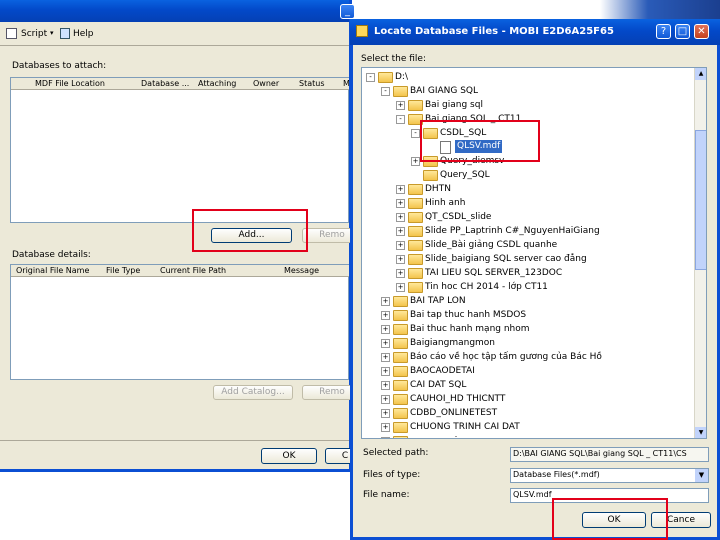 This screenshot has height=540, width=720. Describe the element at coordinates (539, 203) in the screenshot. I see `tree-folder-item: + Hinh anh` at that location.